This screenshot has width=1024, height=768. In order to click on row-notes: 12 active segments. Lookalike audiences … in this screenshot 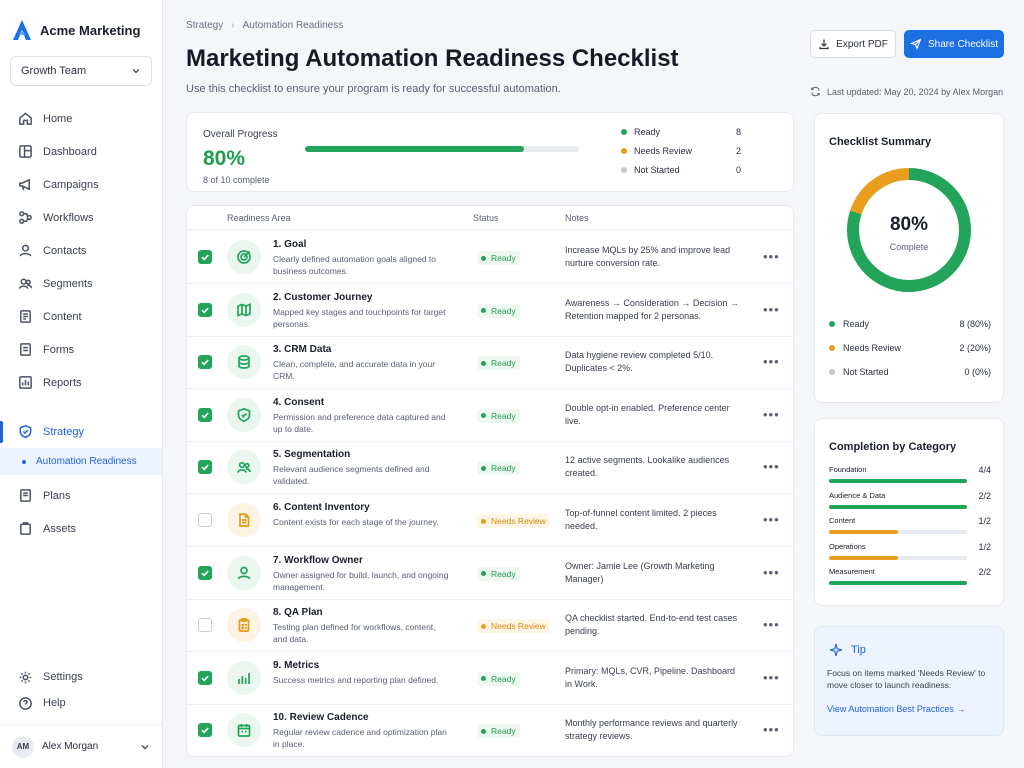, I will do `click(647, 467)`.